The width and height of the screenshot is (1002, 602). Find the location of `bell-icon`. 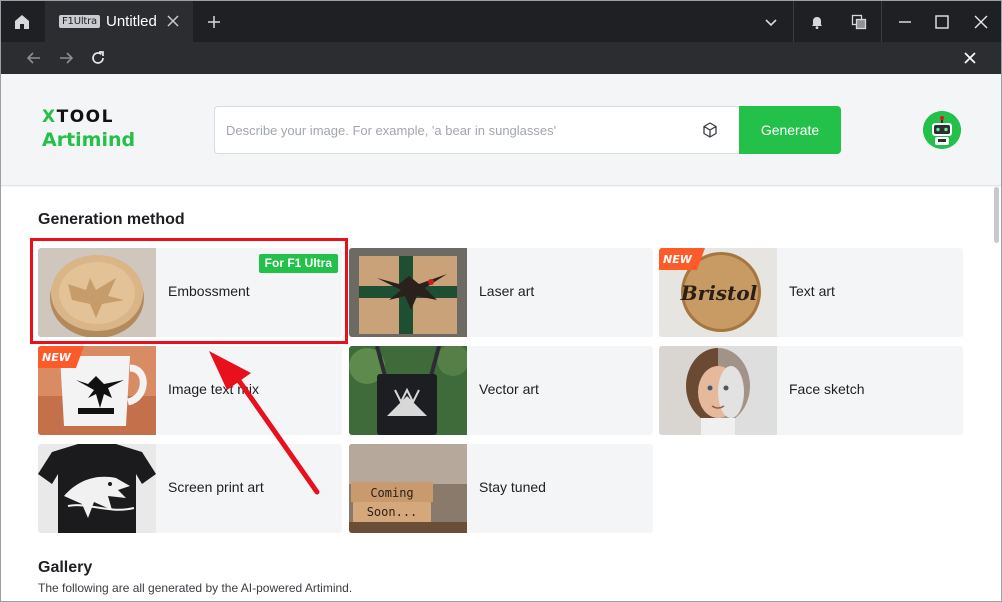

bell-icon is located at coordinates (817, 22).